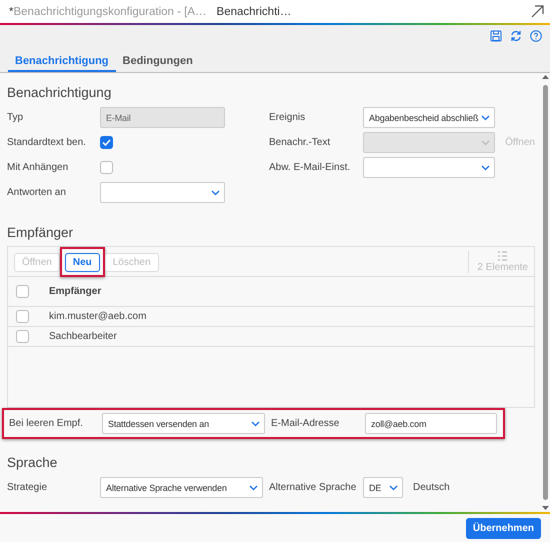 The height and width of the screenshot is (542, 550). What do you see at coordinates (305, 423) in the screenshot?
I see `field-label: E-Mail-Adresse` at bounding box center [305, 423].